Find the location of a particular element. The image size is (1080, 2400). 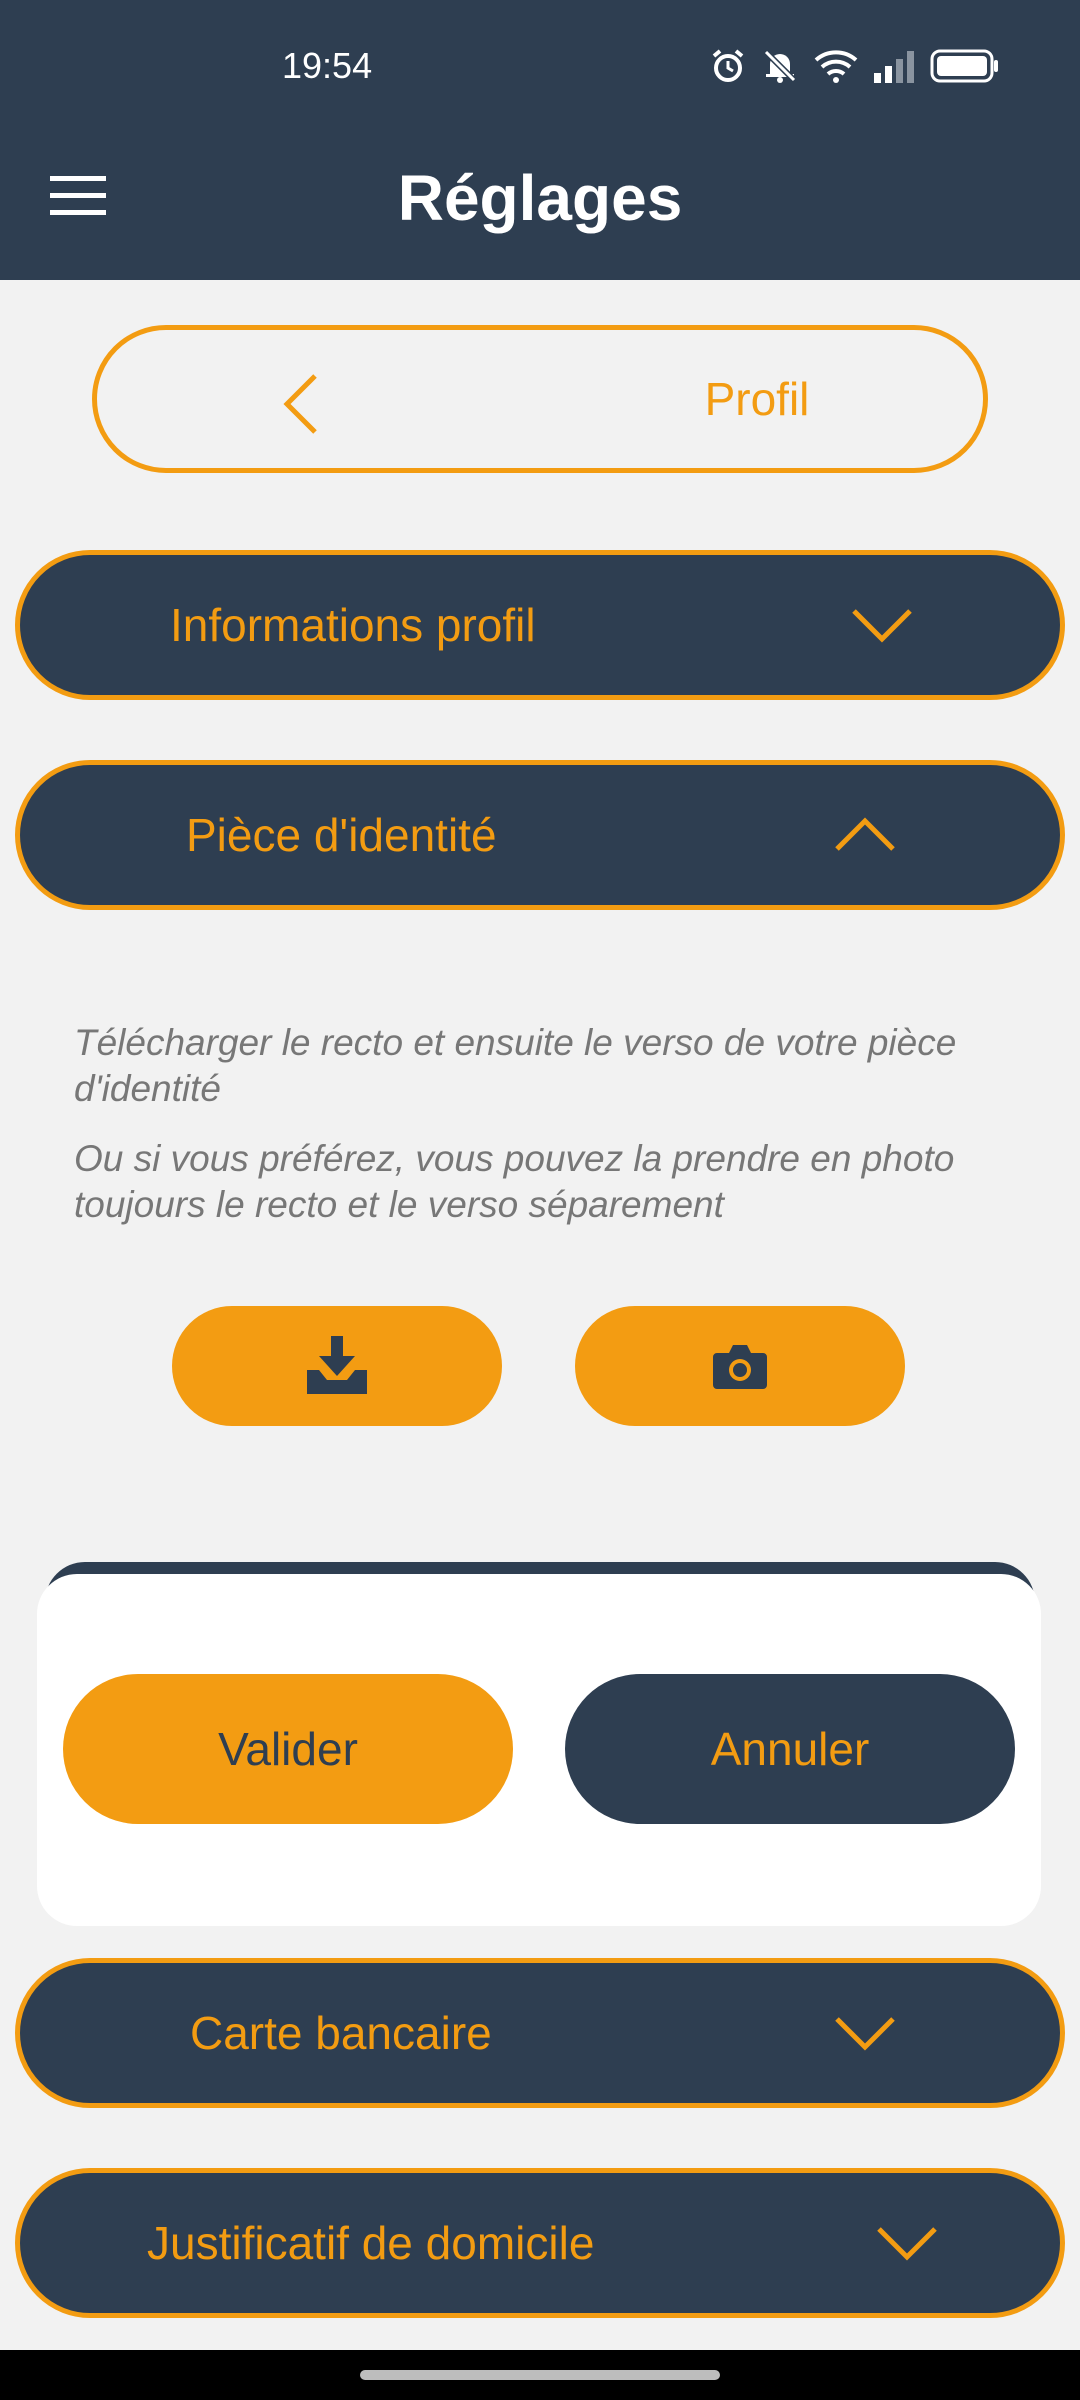

upload-document-button is located at coordinates (337, 1366).